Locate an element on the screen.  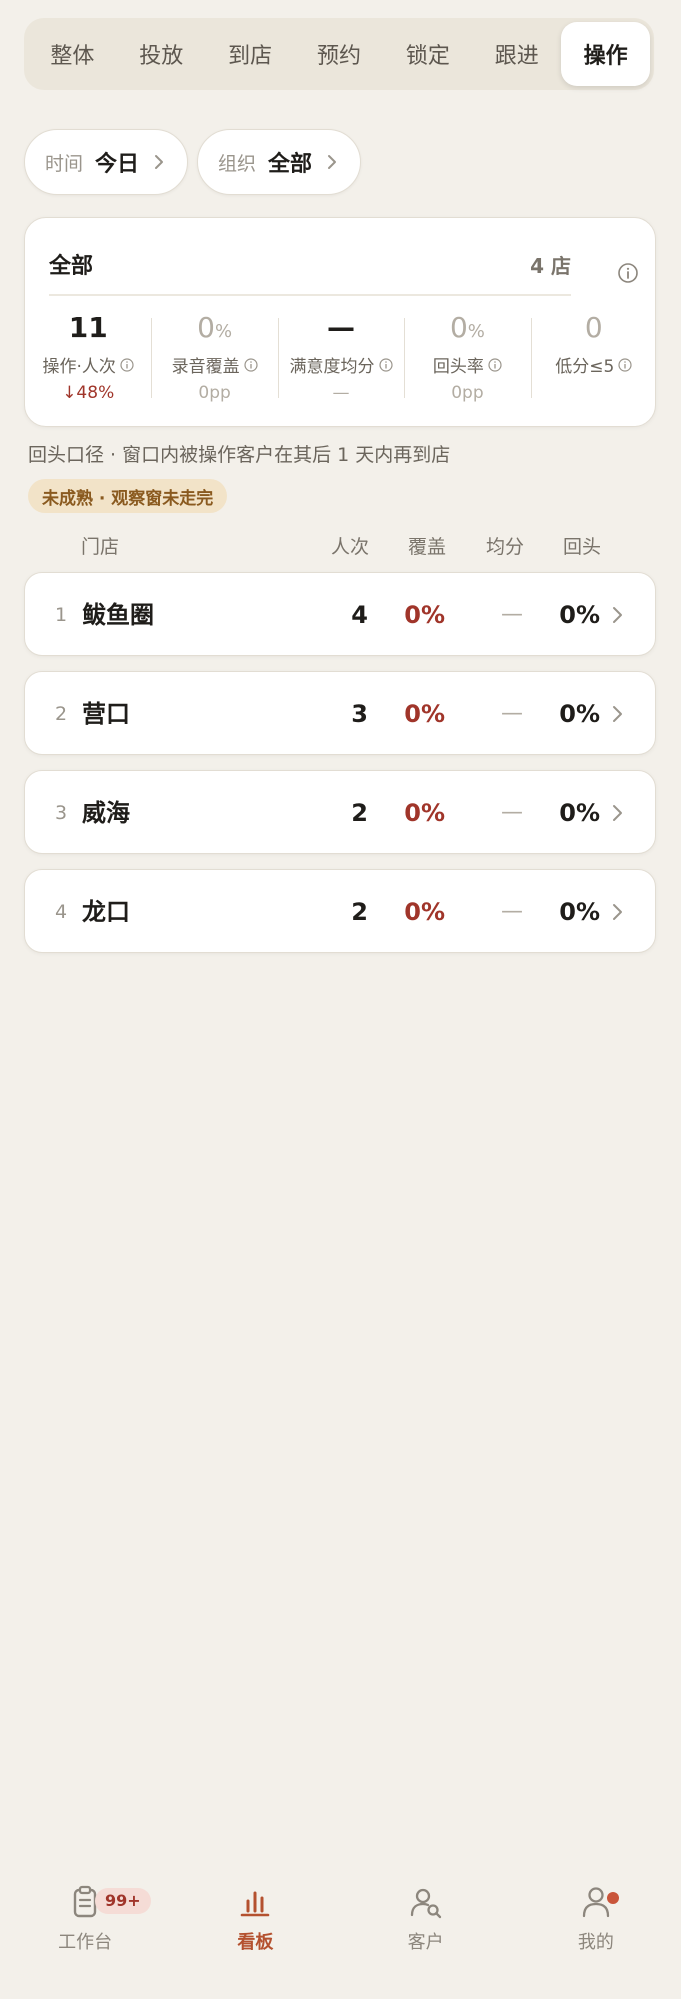
nav-customers: 客户 is located at coordinates (426, 1925).